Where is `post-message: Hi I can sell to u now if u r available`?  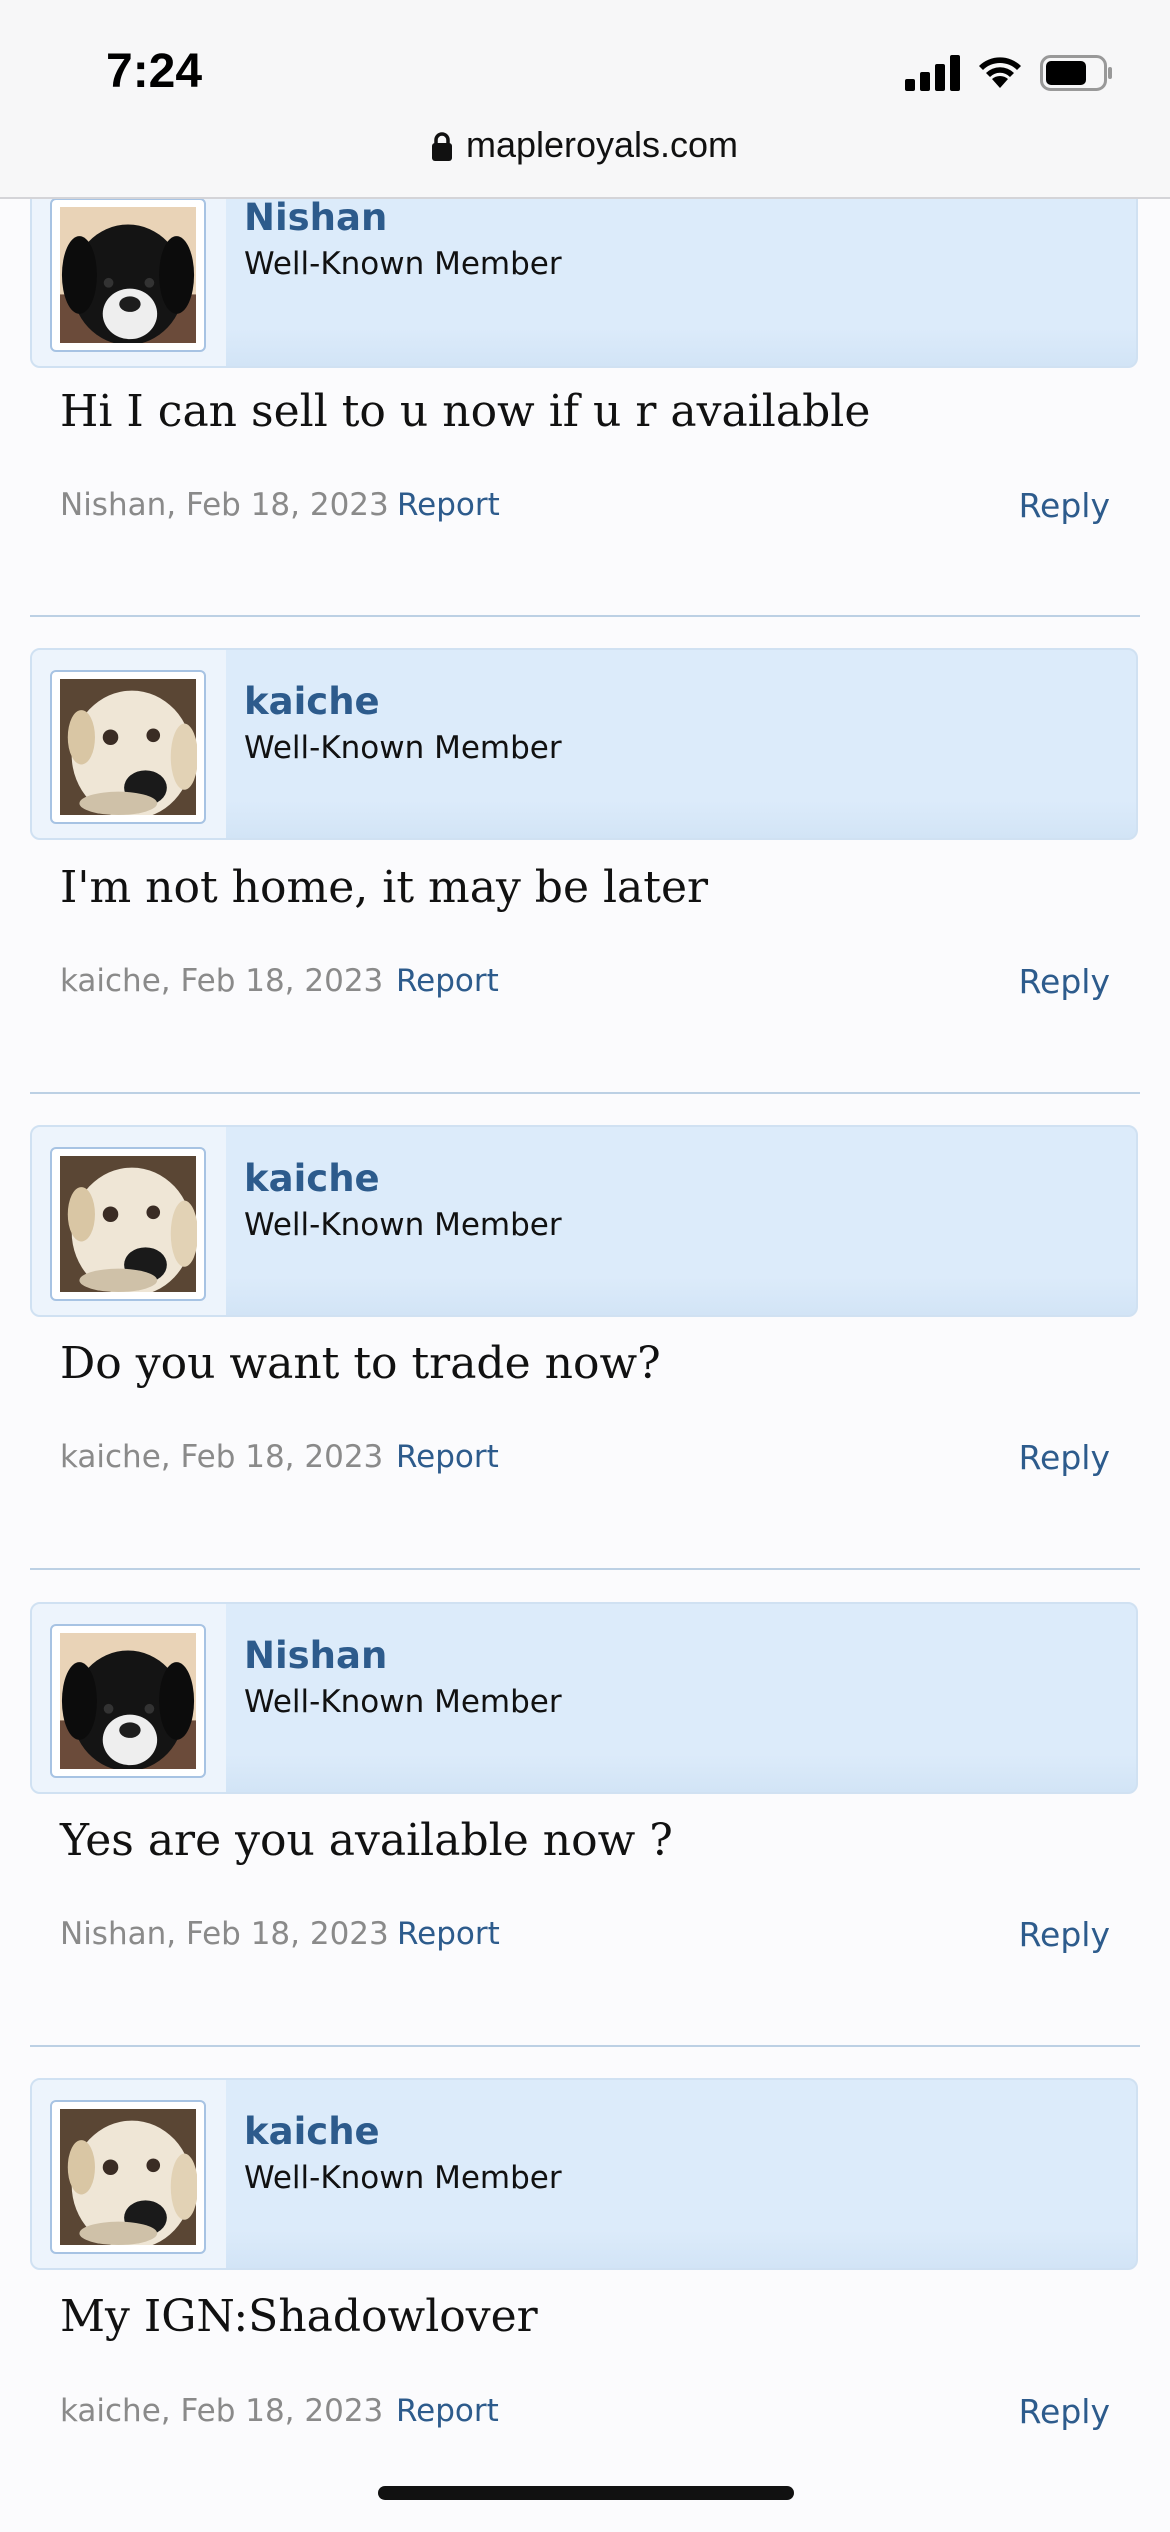 post-message: Hi I can sell to u now if u r available is located at coordinates (465, 411).